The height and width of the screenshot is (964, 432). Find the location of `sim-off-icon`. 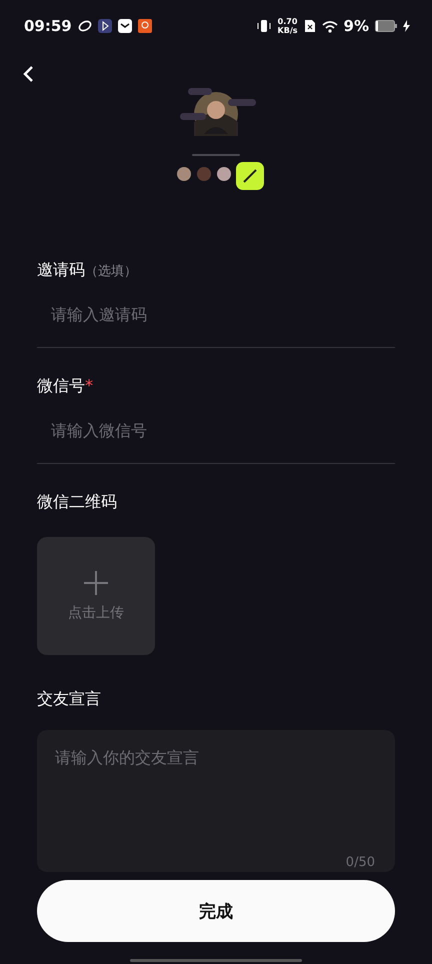

sim-off-icon is located at coordinates (310, 26).